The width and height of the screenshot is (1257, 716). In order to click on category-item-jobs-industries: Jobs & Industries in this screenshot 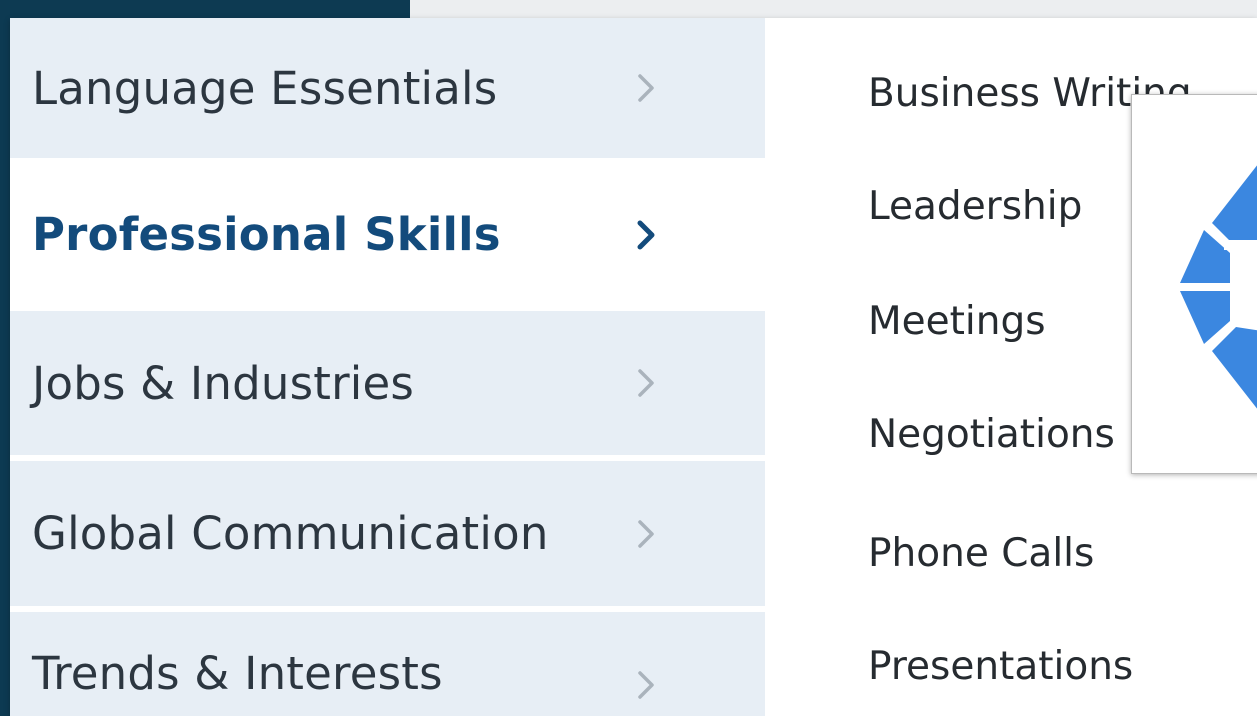, I will do `click(387, 383)`.